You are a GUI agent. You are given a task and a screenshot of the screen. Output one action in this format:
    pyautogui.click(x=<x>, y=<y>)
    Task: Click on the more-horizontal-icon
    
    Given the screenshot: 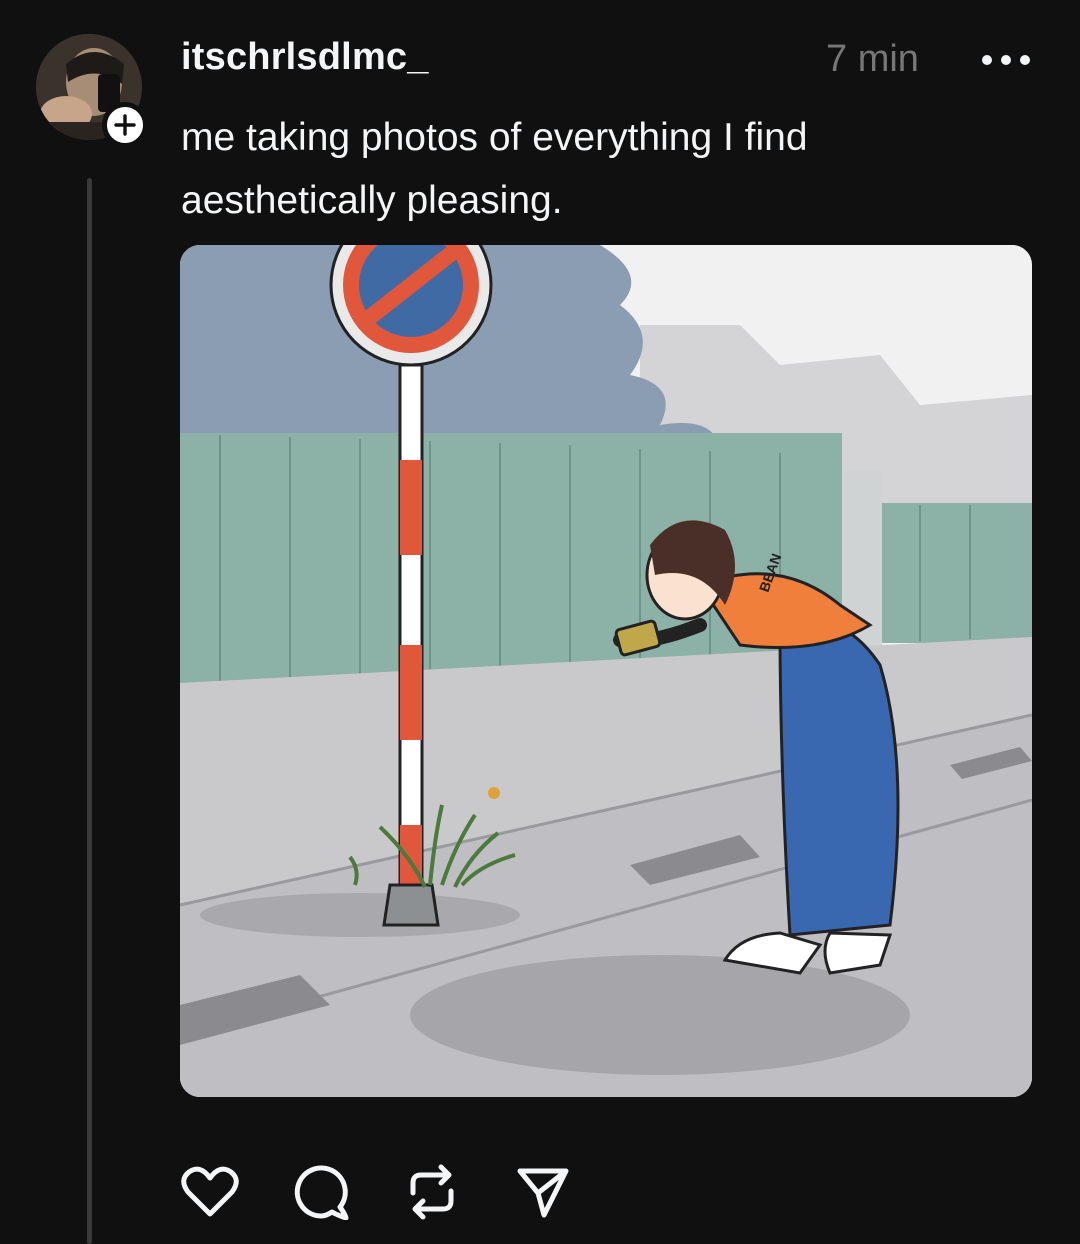 What is the action you would take?
    pyautogui.click(x=1006, y=60)
    